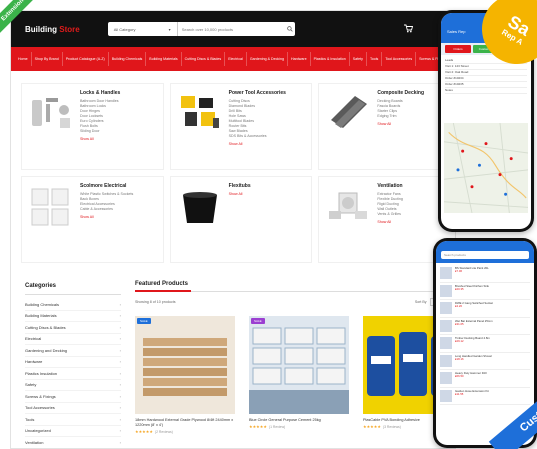 This screenshot has height=449, width=537. What do you see at coordinates (358, 59) in the screenshot?
I see `nav-item: Safety` at bounding box center [358, 59].